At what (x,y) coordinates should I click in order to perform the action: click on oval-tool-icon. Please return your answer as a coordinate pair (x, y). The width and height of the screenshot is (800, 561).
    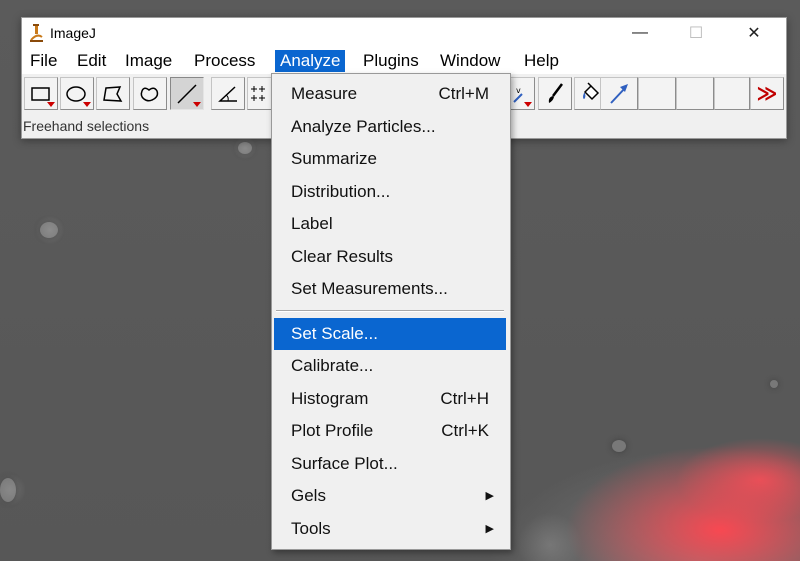
    Looking at the image, I should click on (76, 93).